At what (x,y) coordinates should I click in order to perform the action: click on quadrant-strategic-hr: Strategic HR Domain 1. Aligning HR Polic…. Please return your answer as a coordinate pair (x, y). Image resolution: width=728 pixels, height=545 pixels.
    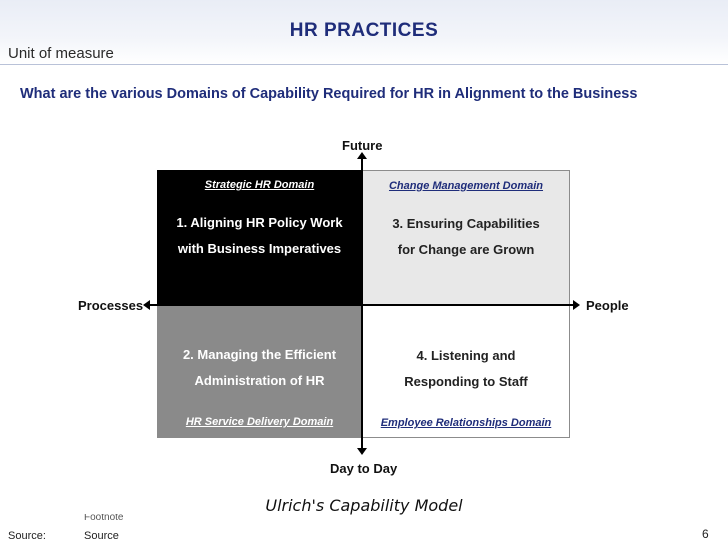
    Looking at the image, I should click on (259, 237).